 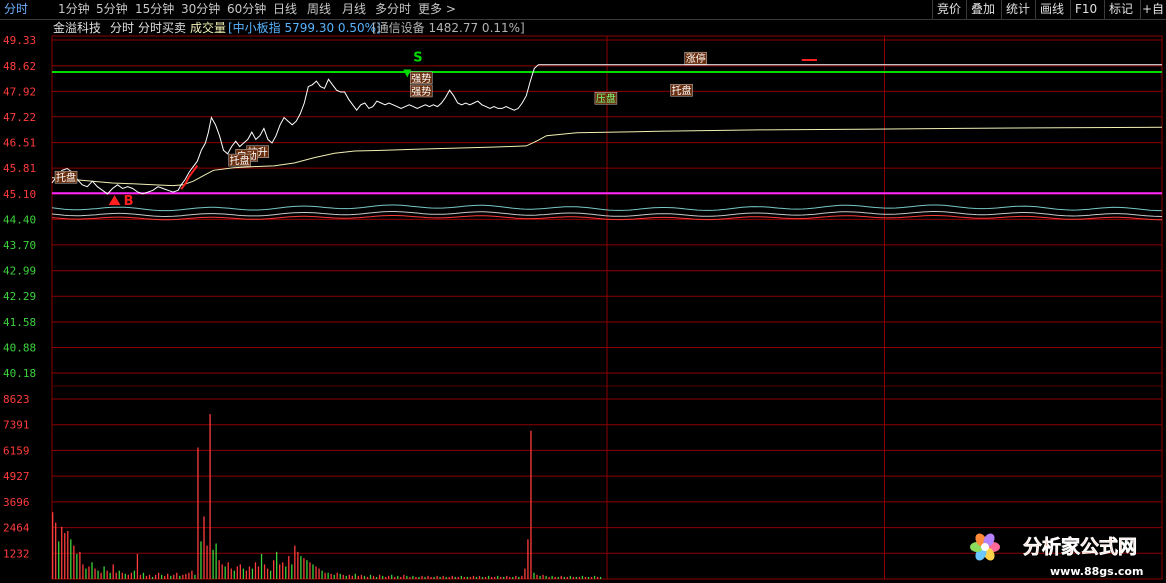 What do you see at coordinates (19, 348) in the screenshot?
I see `price-tick-label: 40.88` at bounding box center [19, 348].